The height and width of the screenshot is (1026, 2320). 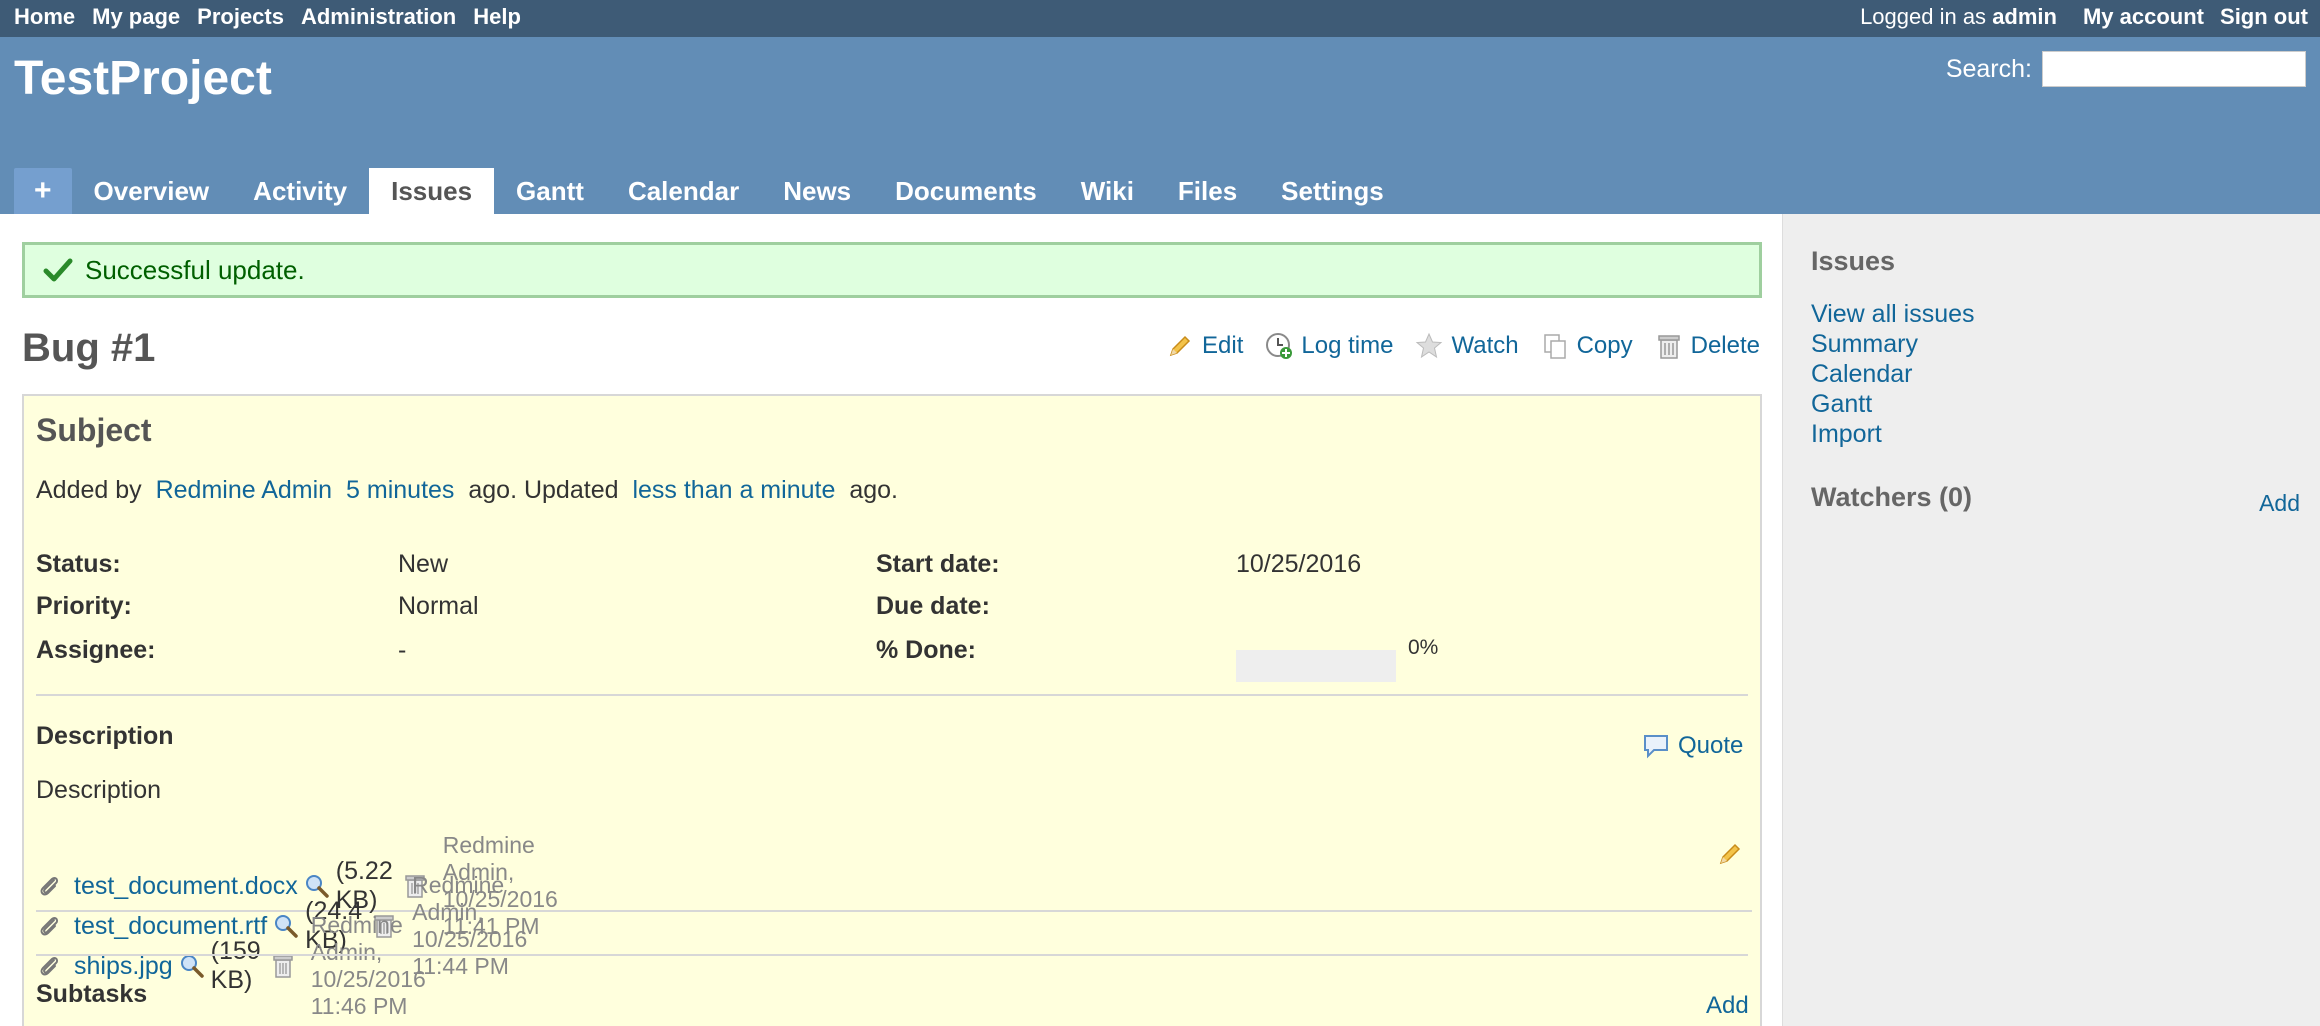 I want to click on search-label: Search:, so click(x=1988, y=68).